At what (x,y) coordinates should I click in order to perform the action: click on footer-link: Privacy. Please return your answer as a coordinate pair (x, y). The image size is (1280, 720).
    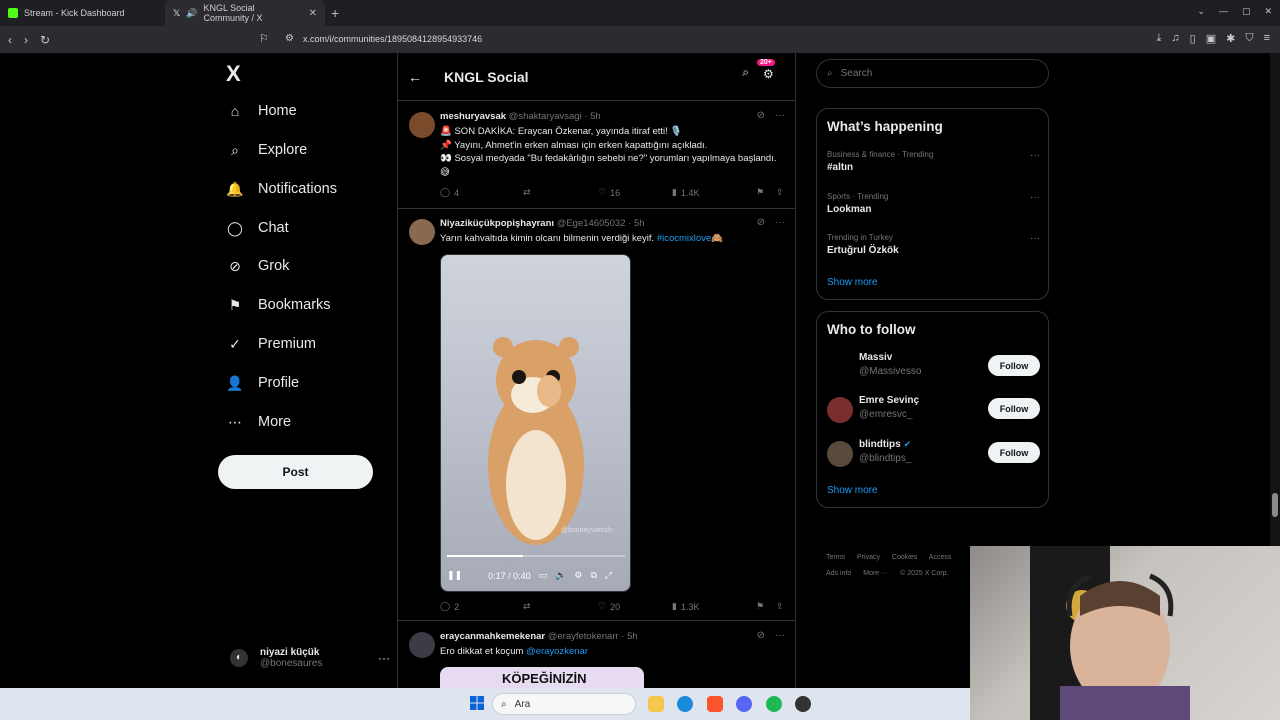
    Looking at the image, I should click on (868, 557).